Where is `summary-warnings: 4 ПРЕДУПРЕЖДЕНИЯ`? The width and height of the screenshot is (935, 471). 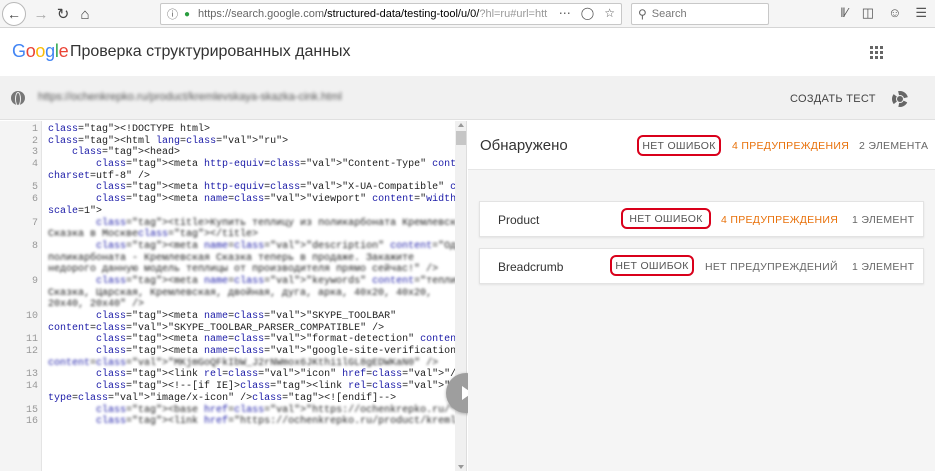
summary-warnings: 4 ПРЕДУПРЕЖДЕНИЯ is located at coordinates (790, 146).